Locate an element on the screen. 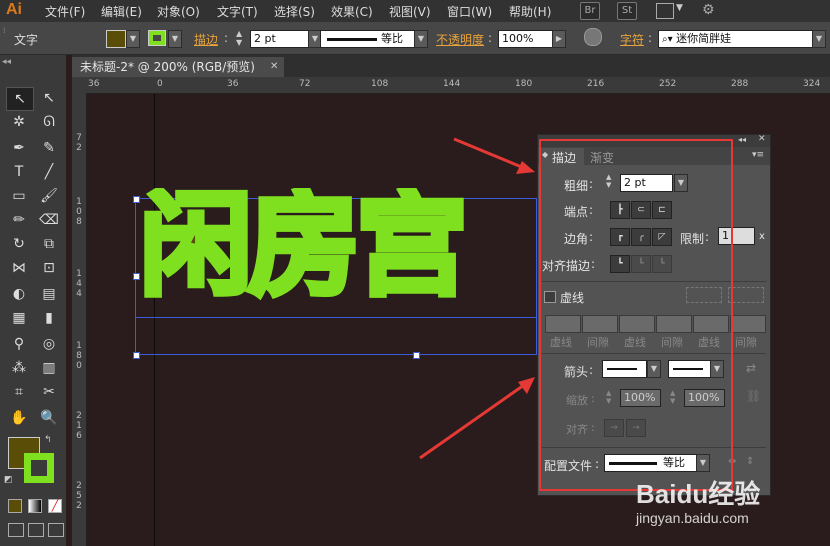 This screenshot has width=830, height=546. watermark-brand: Baidu经验 is located at coordinates (698, 494).